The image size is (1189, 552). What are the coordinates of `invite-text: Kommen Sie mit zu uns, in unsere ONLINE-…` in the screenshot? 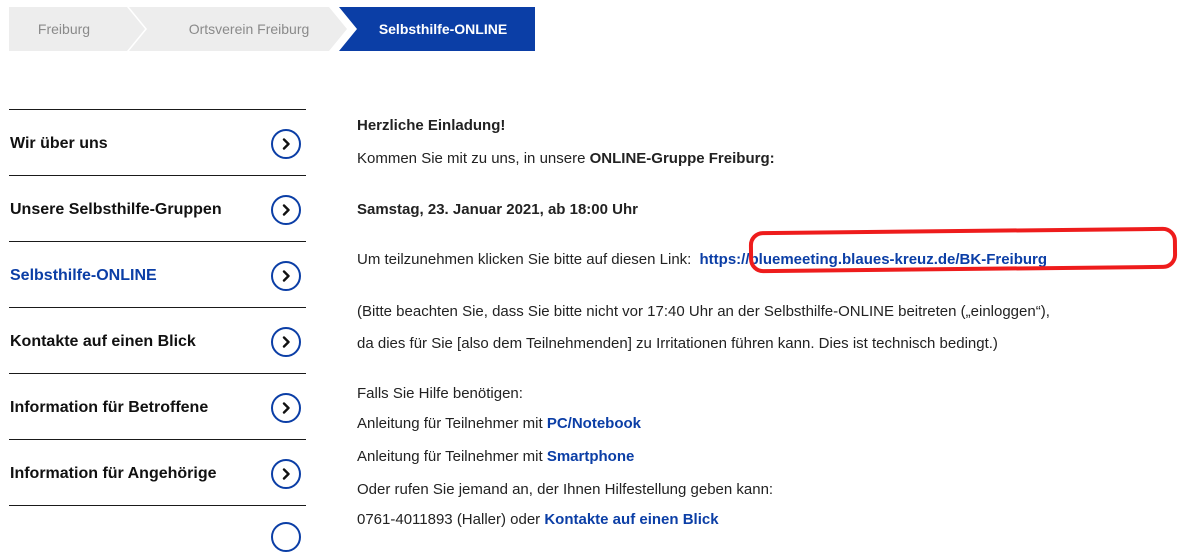 It's located at (566, 158).